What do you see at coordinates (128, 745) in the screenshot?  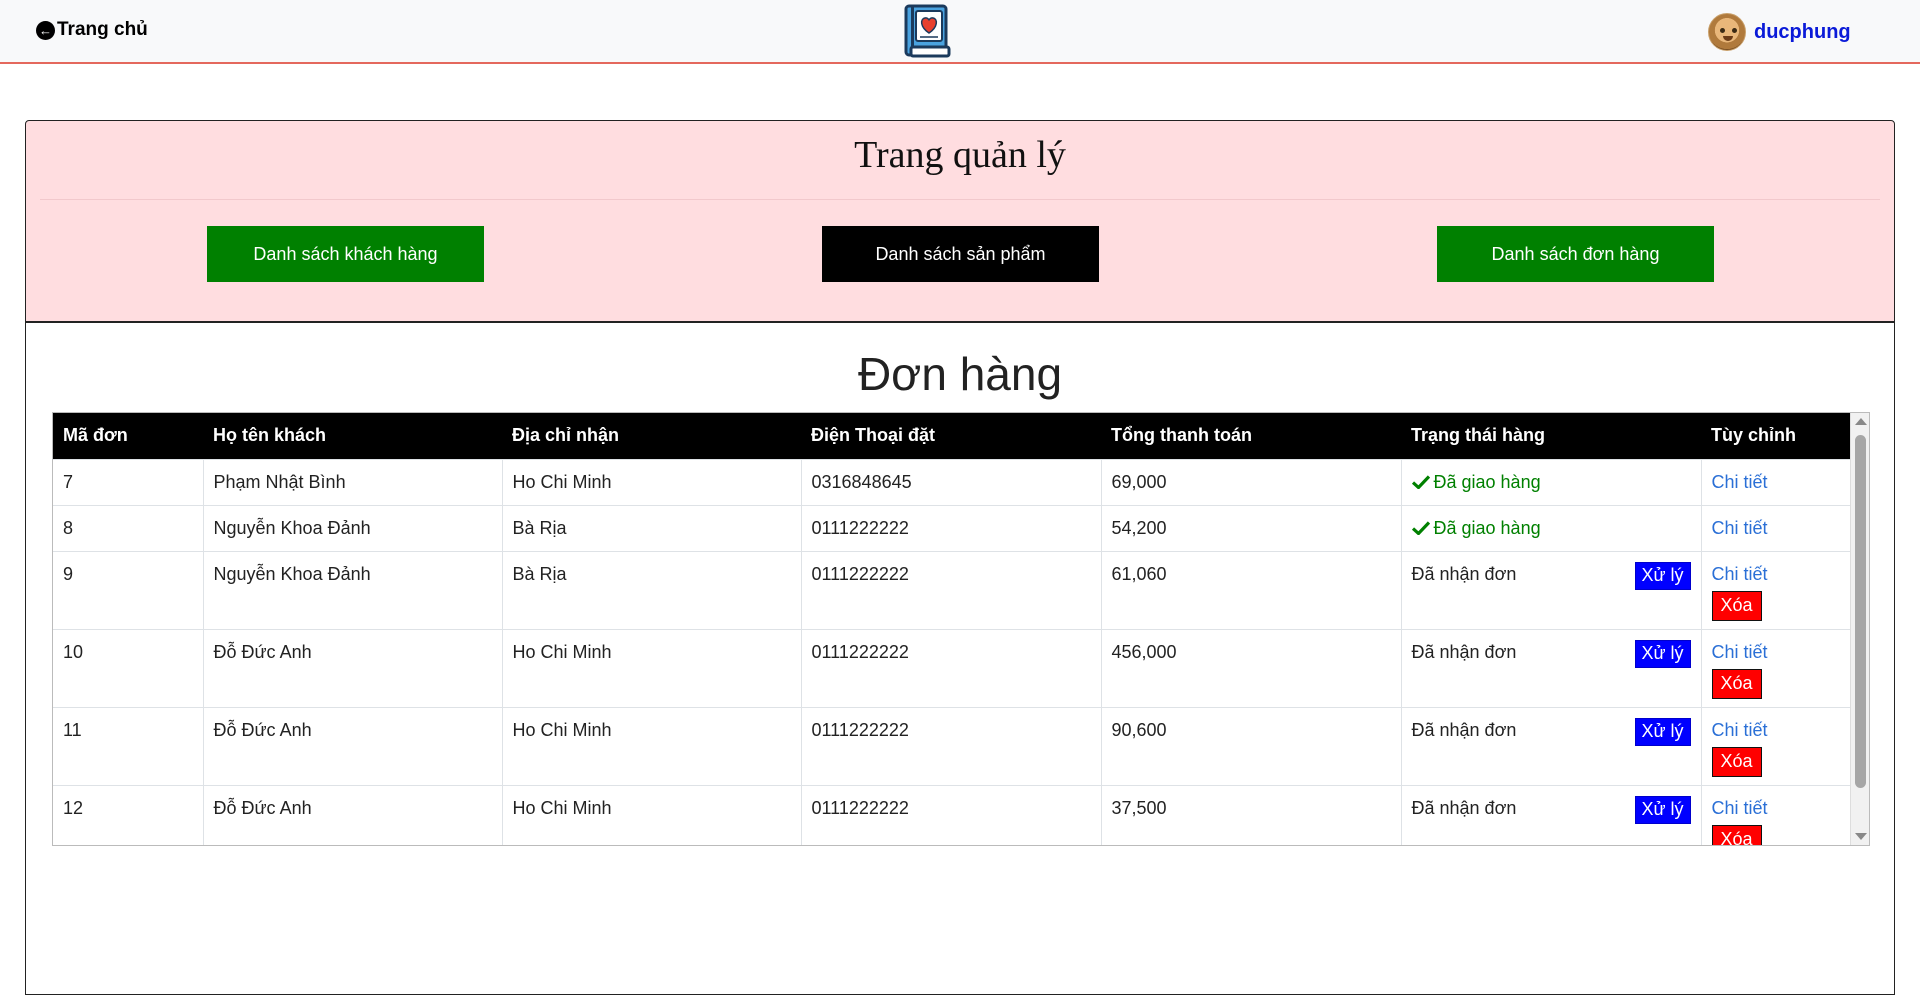 I see `order-id: 11` at bounding box center [128, 745].